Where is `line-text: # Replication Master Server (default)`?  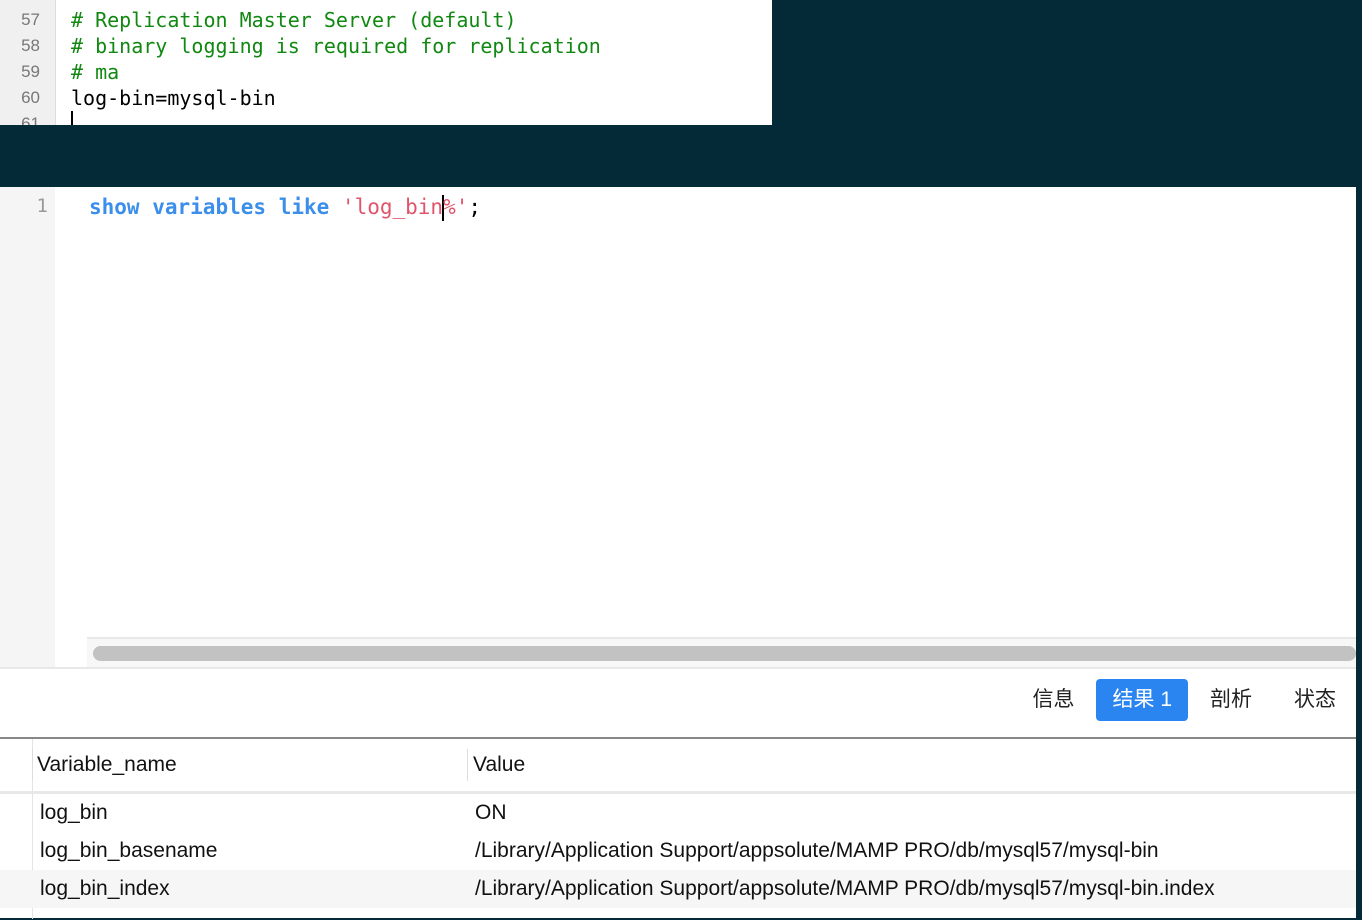 line-text: # Replication Master Server (default) is located at coordinates (294, 20).